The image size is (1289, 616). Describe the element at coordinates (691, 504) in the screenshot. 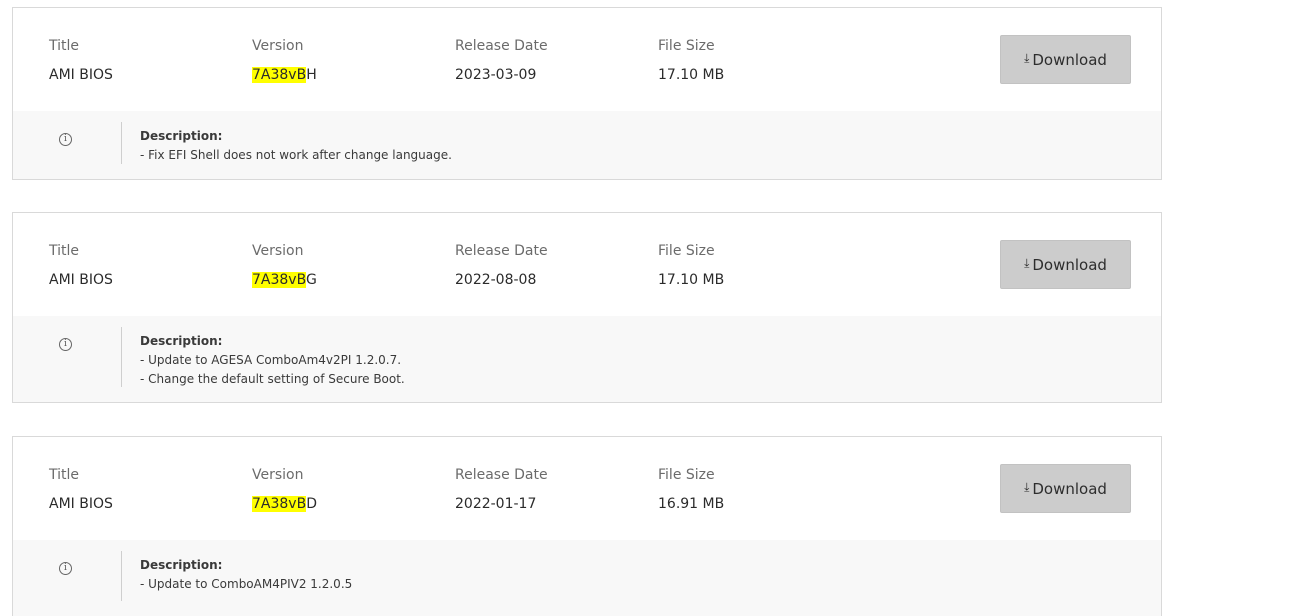

I see `file-size-value: 16.91 MB` at that location.